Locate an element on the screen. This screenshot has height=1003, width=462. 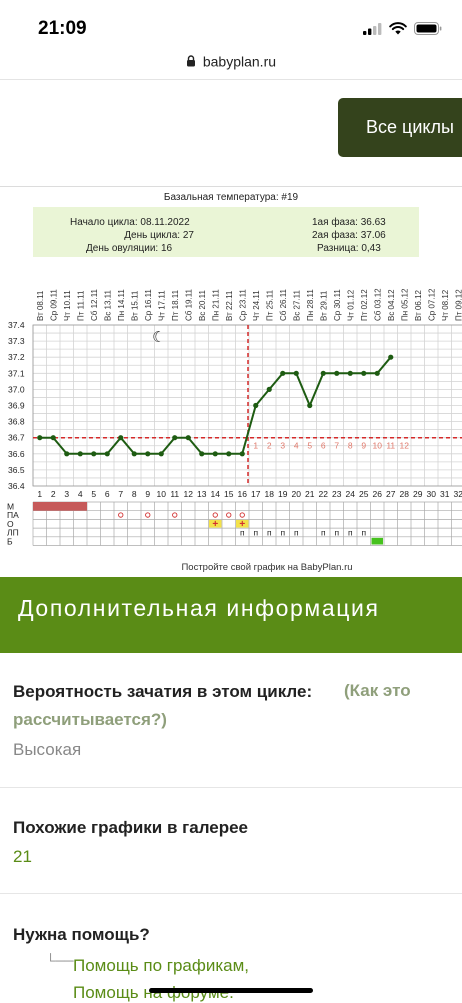
date-label: Вс 20.11 is located at coordinates (202, 305).